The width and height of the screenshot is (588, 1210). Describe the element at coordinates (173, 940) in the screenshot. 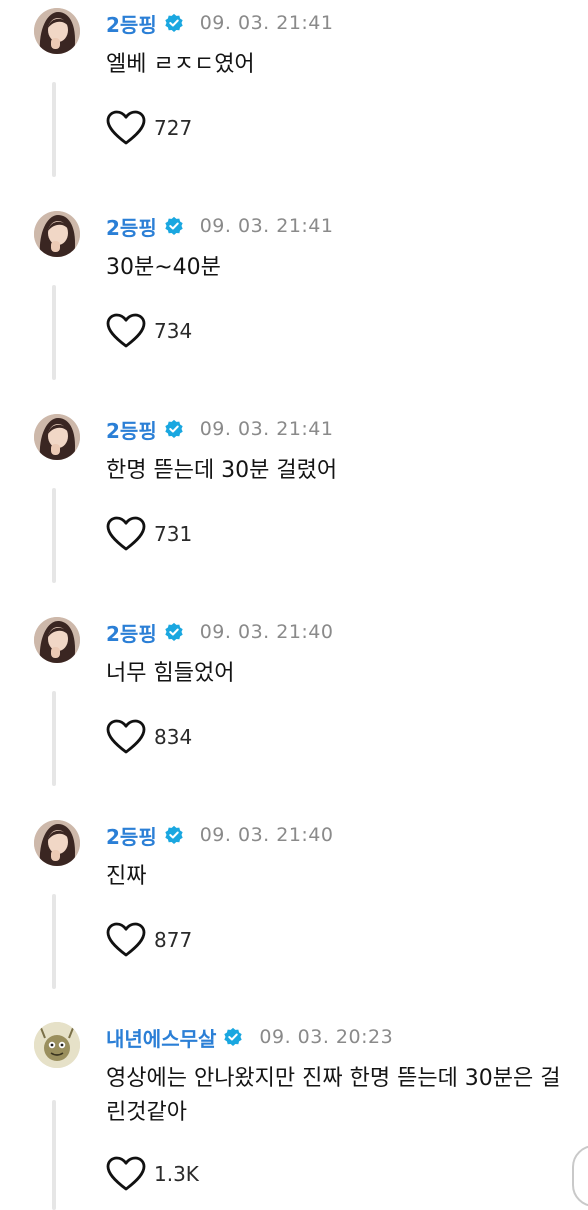

I see `like-count: 877` at that location.